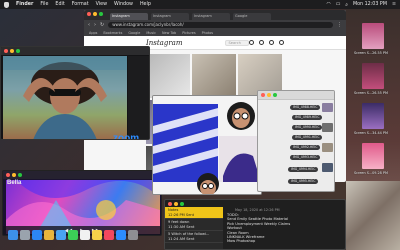 The height and width of the screenshot is (250, 400). What do you see at coordinates (61, 235) in the screenshot?
I see `mail-icon` at bounding box center [61, 235].